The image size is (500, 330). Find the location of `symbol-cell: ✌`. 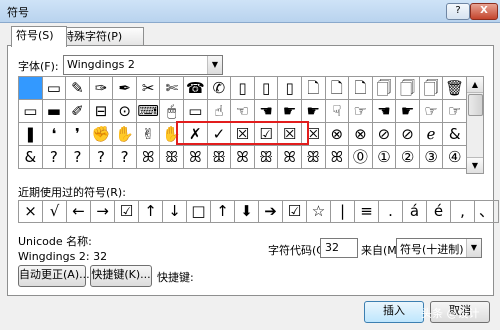

symbol-cell: ✌ is located at coordinates (148, 134).